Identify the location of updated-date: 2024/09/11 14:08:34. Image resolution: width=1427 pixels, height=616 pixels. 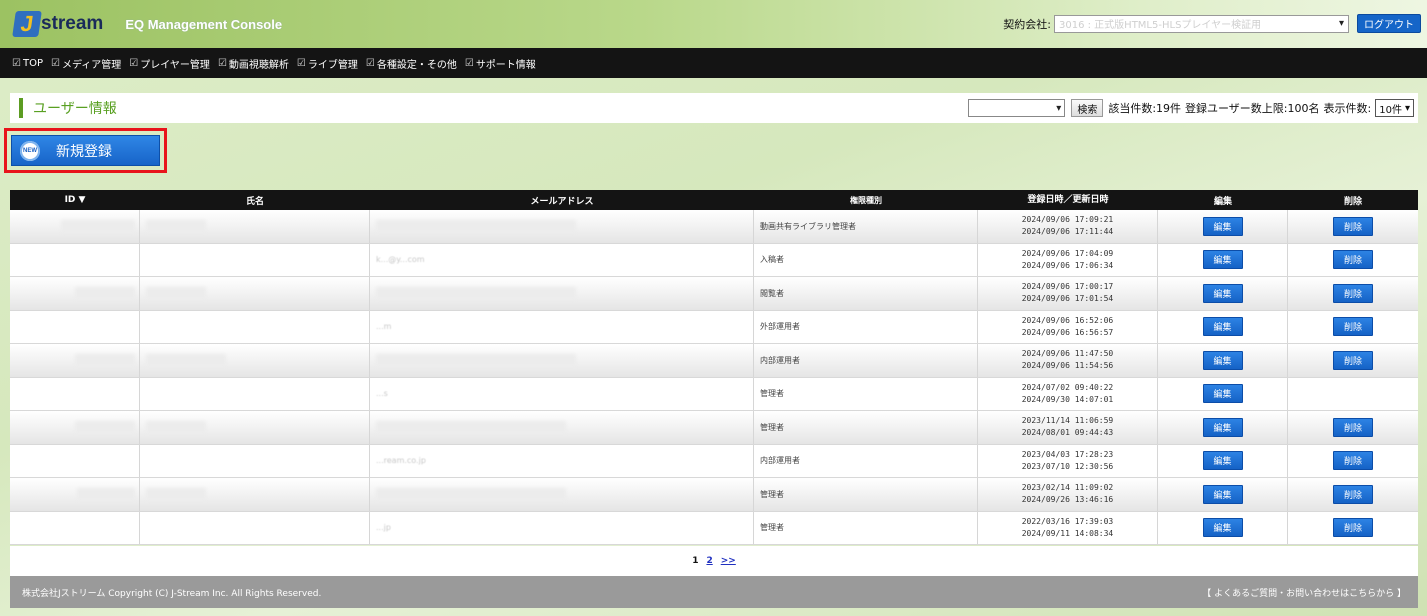
(1067, 533).